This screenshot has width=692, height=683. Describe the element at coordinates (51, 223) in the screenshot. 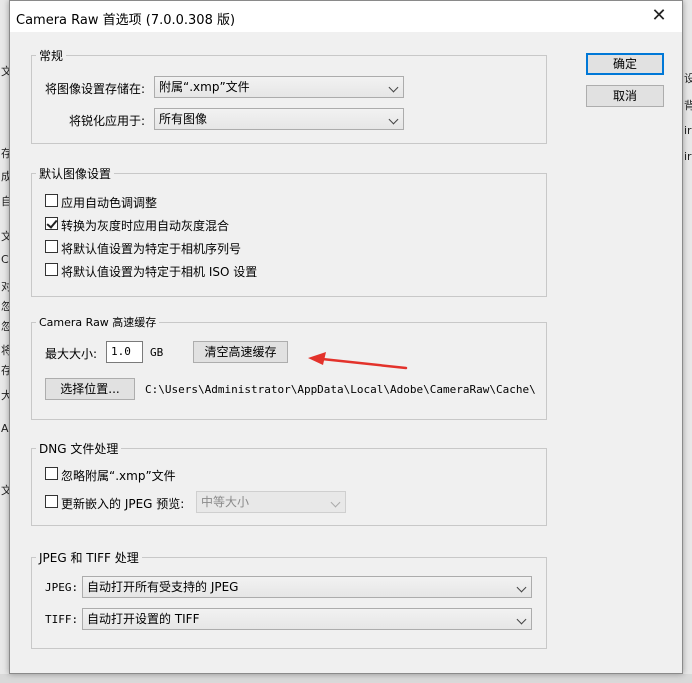

I see `auto-grayscale-checkbox` at that location.